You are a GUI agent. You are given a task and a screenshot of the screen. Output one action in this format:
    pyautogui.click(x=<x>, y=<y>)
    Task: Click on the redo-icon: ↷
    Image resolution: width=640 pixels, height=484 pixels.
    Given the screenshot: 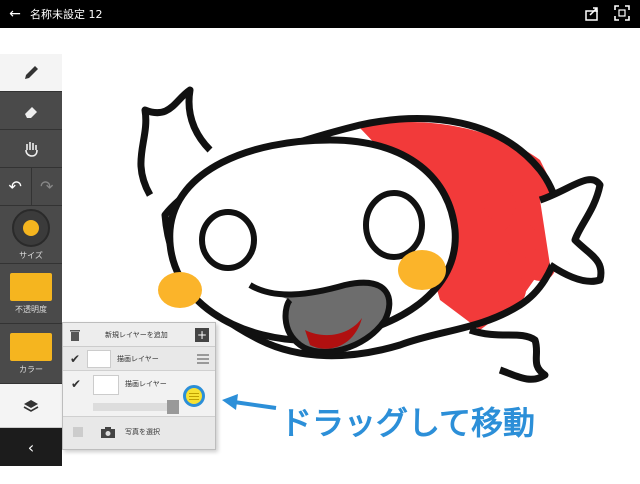 What is the action you would take?
    pyautogui.click(x=47, y=186)
    